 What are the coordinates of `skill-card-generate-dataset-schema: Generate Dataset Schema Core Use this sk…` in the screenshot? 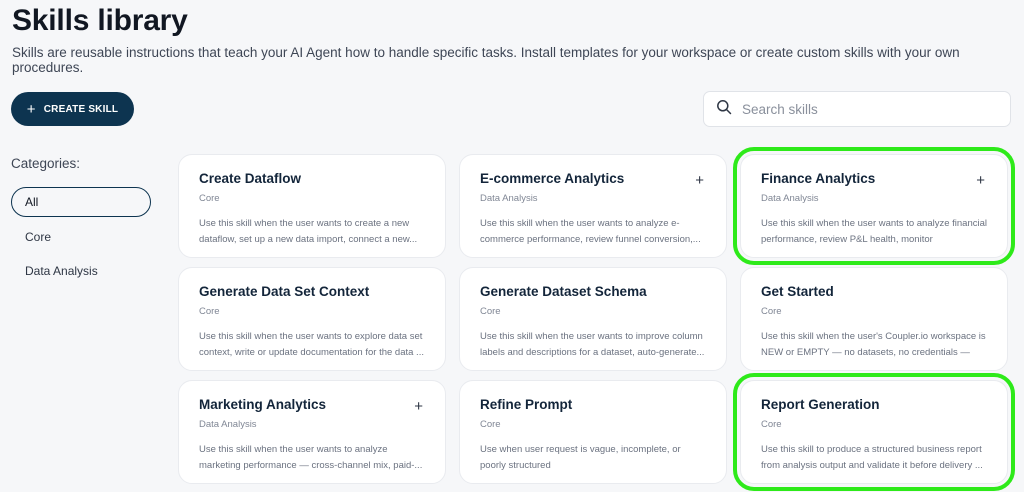 It's located at (593, 319).